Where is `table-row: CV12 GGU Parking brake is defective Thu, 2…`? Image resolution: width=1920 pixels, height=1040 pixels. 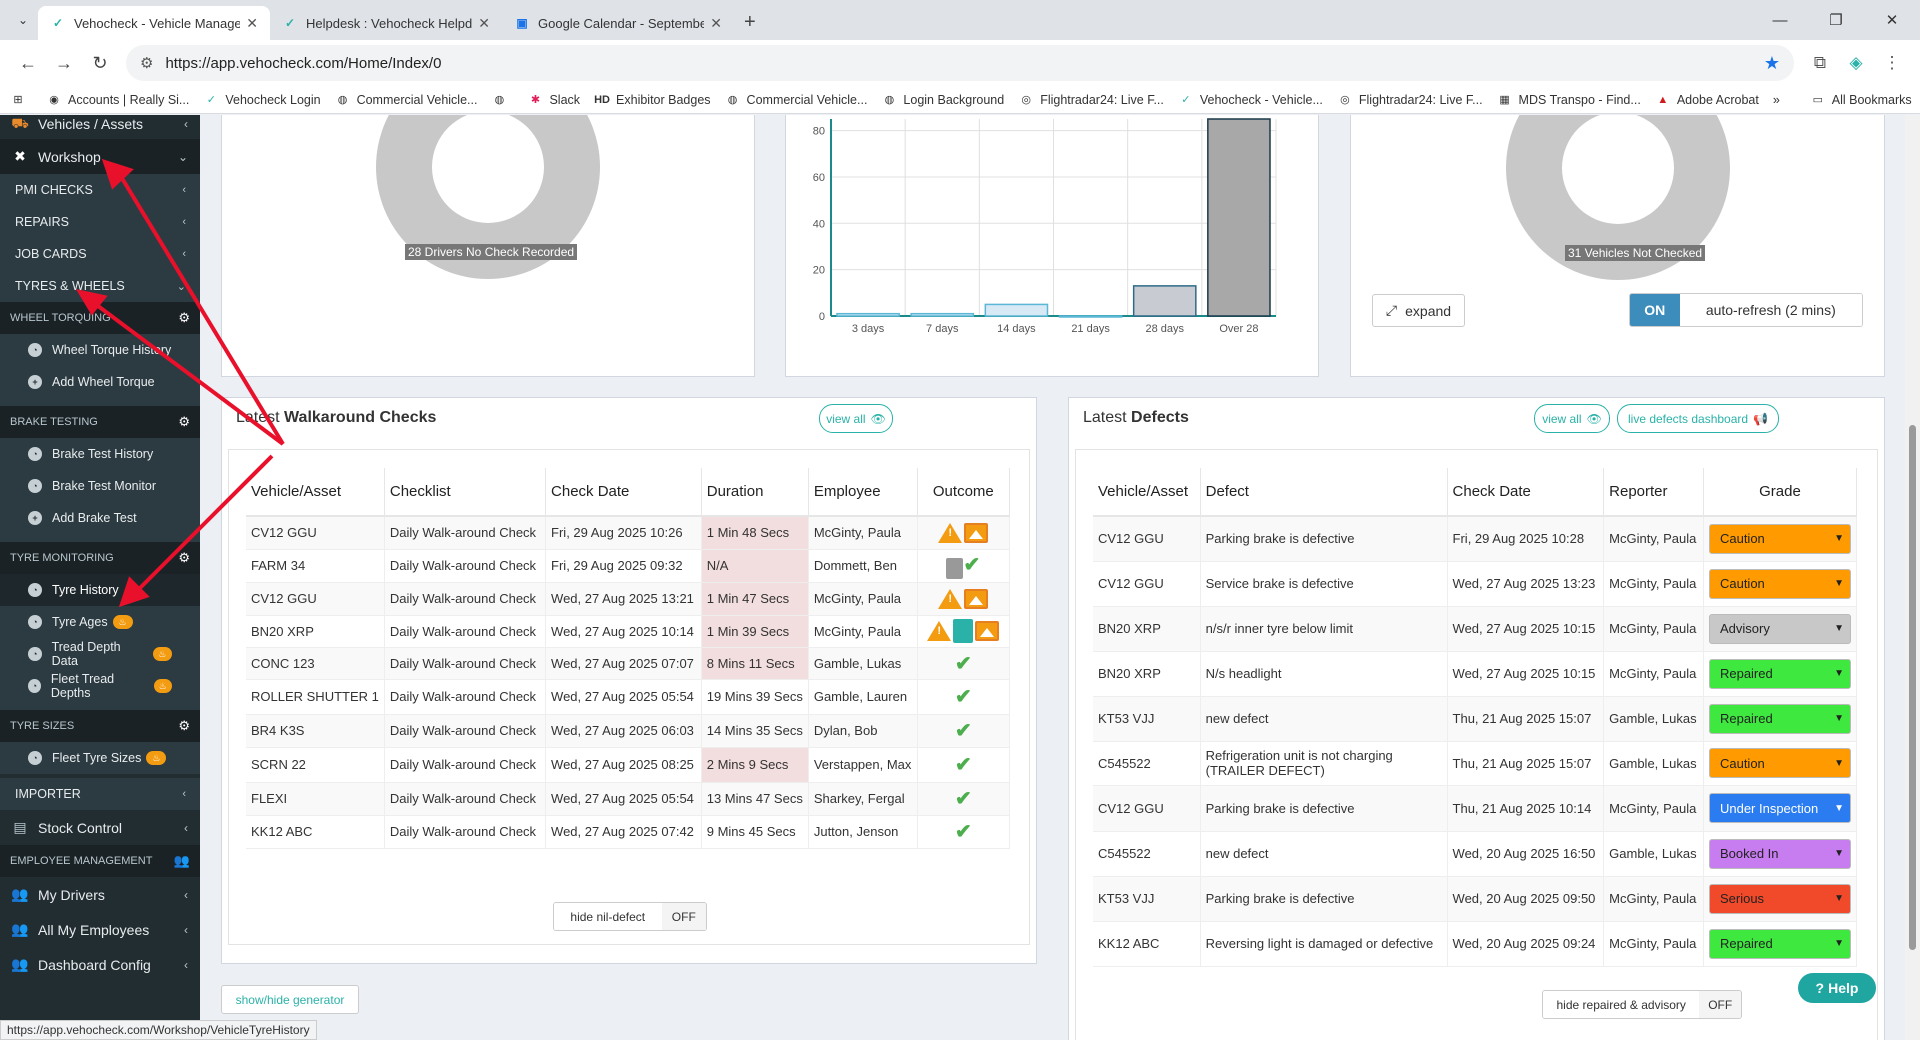
table-row: CV12 GGU Parking brake is defective Thu, 2… is located at coordinates (1475, 808).